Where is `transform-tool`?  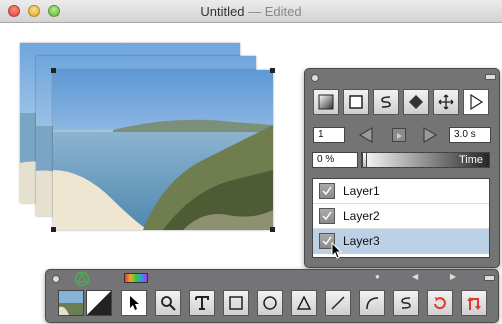
transform-tool is located at coordinates (474, 303).